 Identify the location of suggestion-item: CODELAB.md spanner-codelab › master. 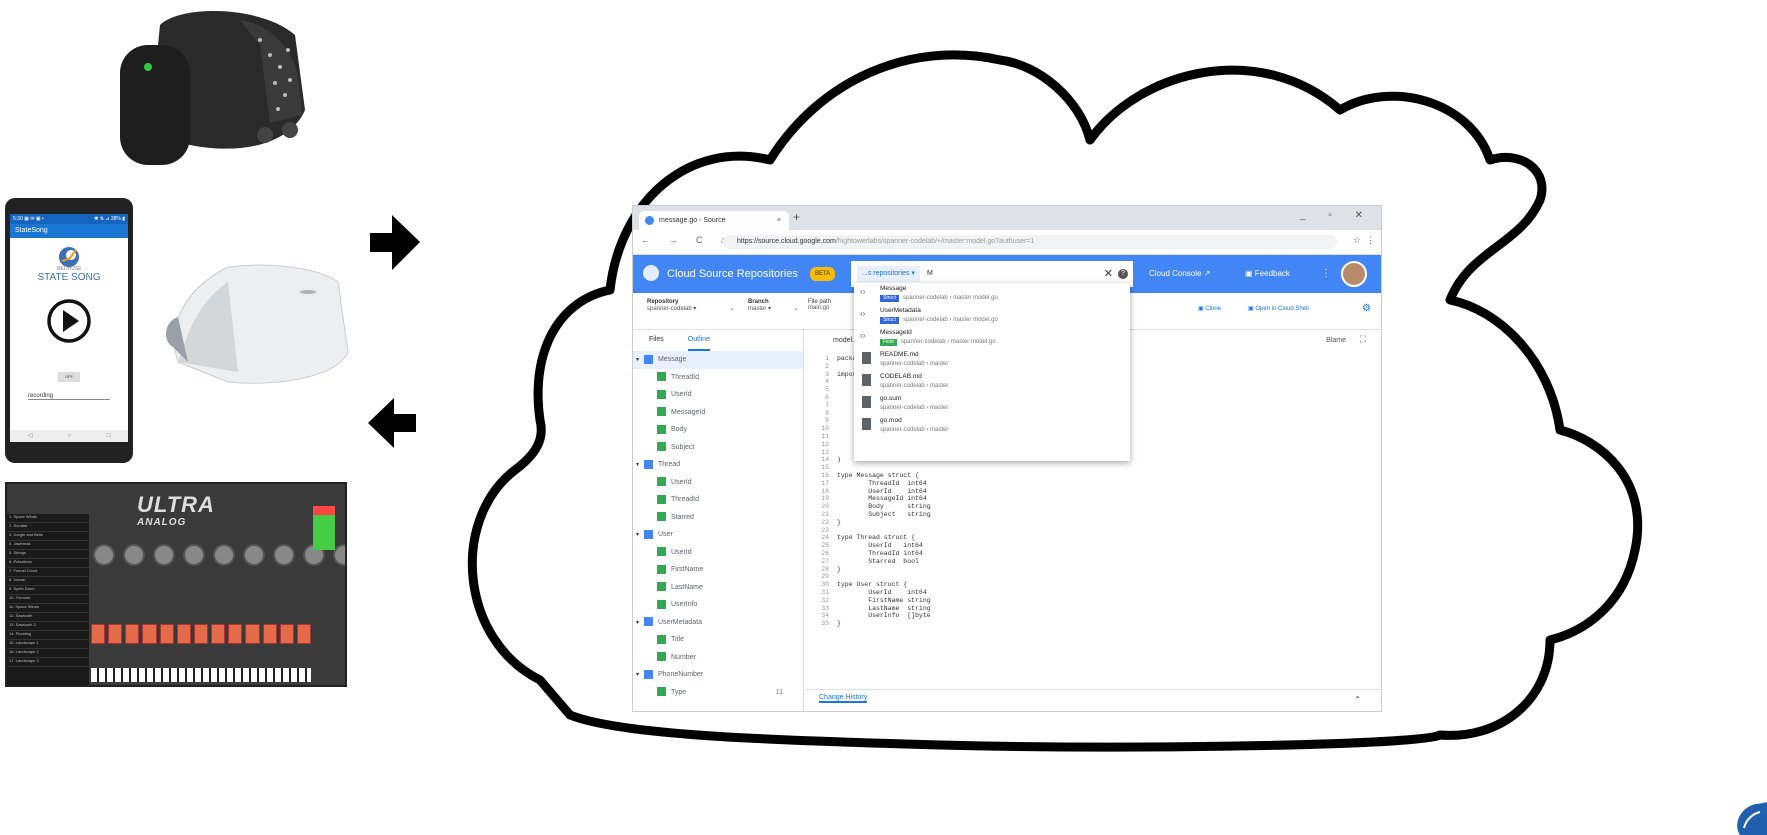
(992, 382).